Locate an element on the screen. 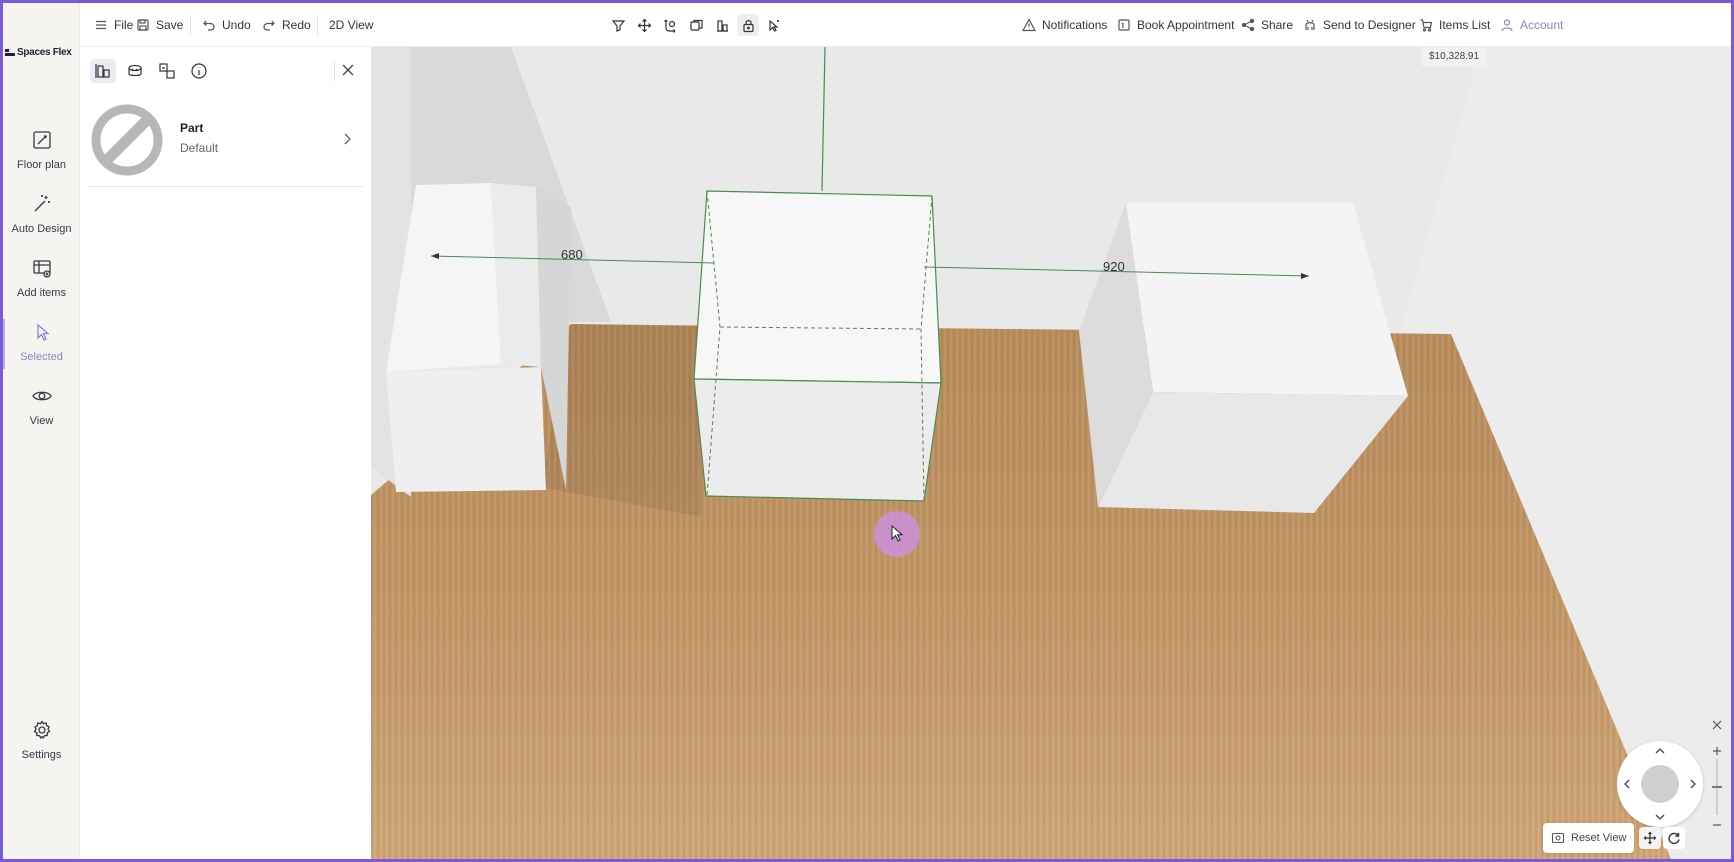  rail-item-label: Auto Design is located at coordinates (41, 229).